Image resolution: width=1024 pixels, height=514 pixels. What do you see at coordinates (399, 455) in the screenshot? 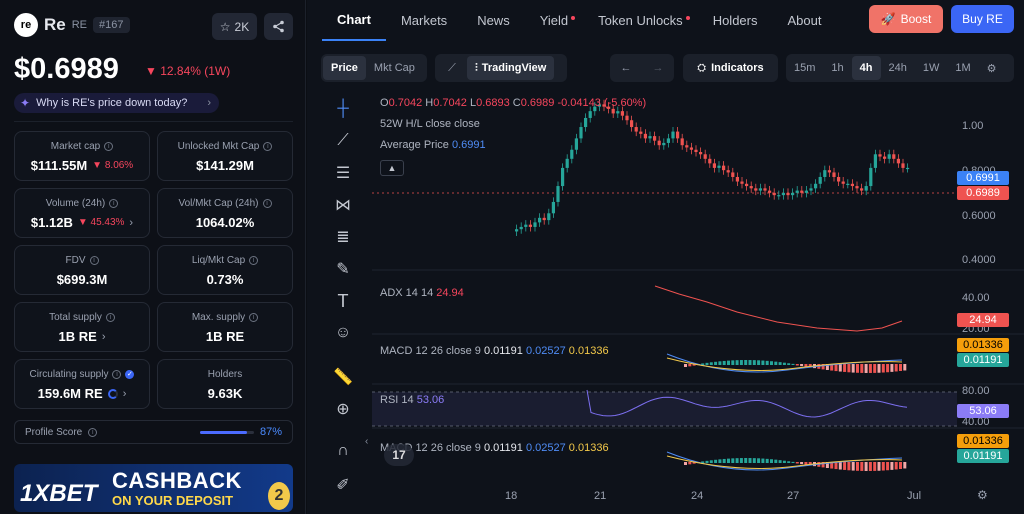
I see `tradingview-badge: 17` at bounding box center [399, 455].